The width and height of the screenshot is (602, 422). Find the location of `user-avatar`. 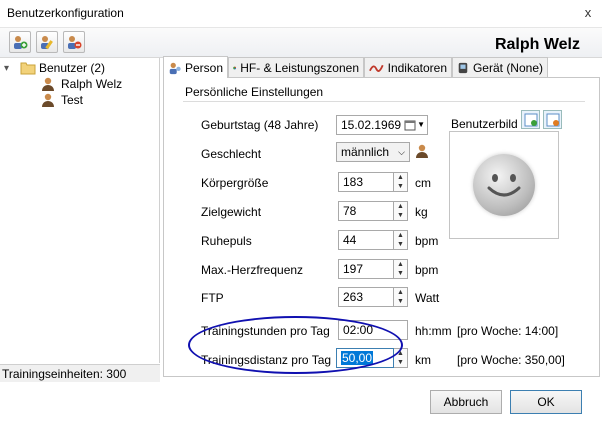

user-avatar is located at coordinates (504, 185).